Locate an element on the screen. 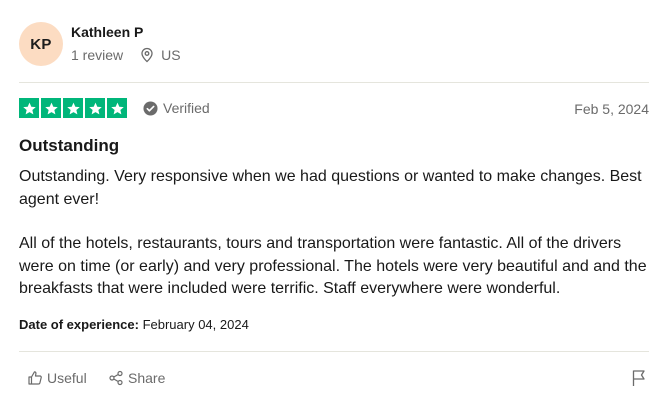 The width and height of the screenshot is (663, 406). experience-date: February 04, 2024 is located at coordinates (195, 324).